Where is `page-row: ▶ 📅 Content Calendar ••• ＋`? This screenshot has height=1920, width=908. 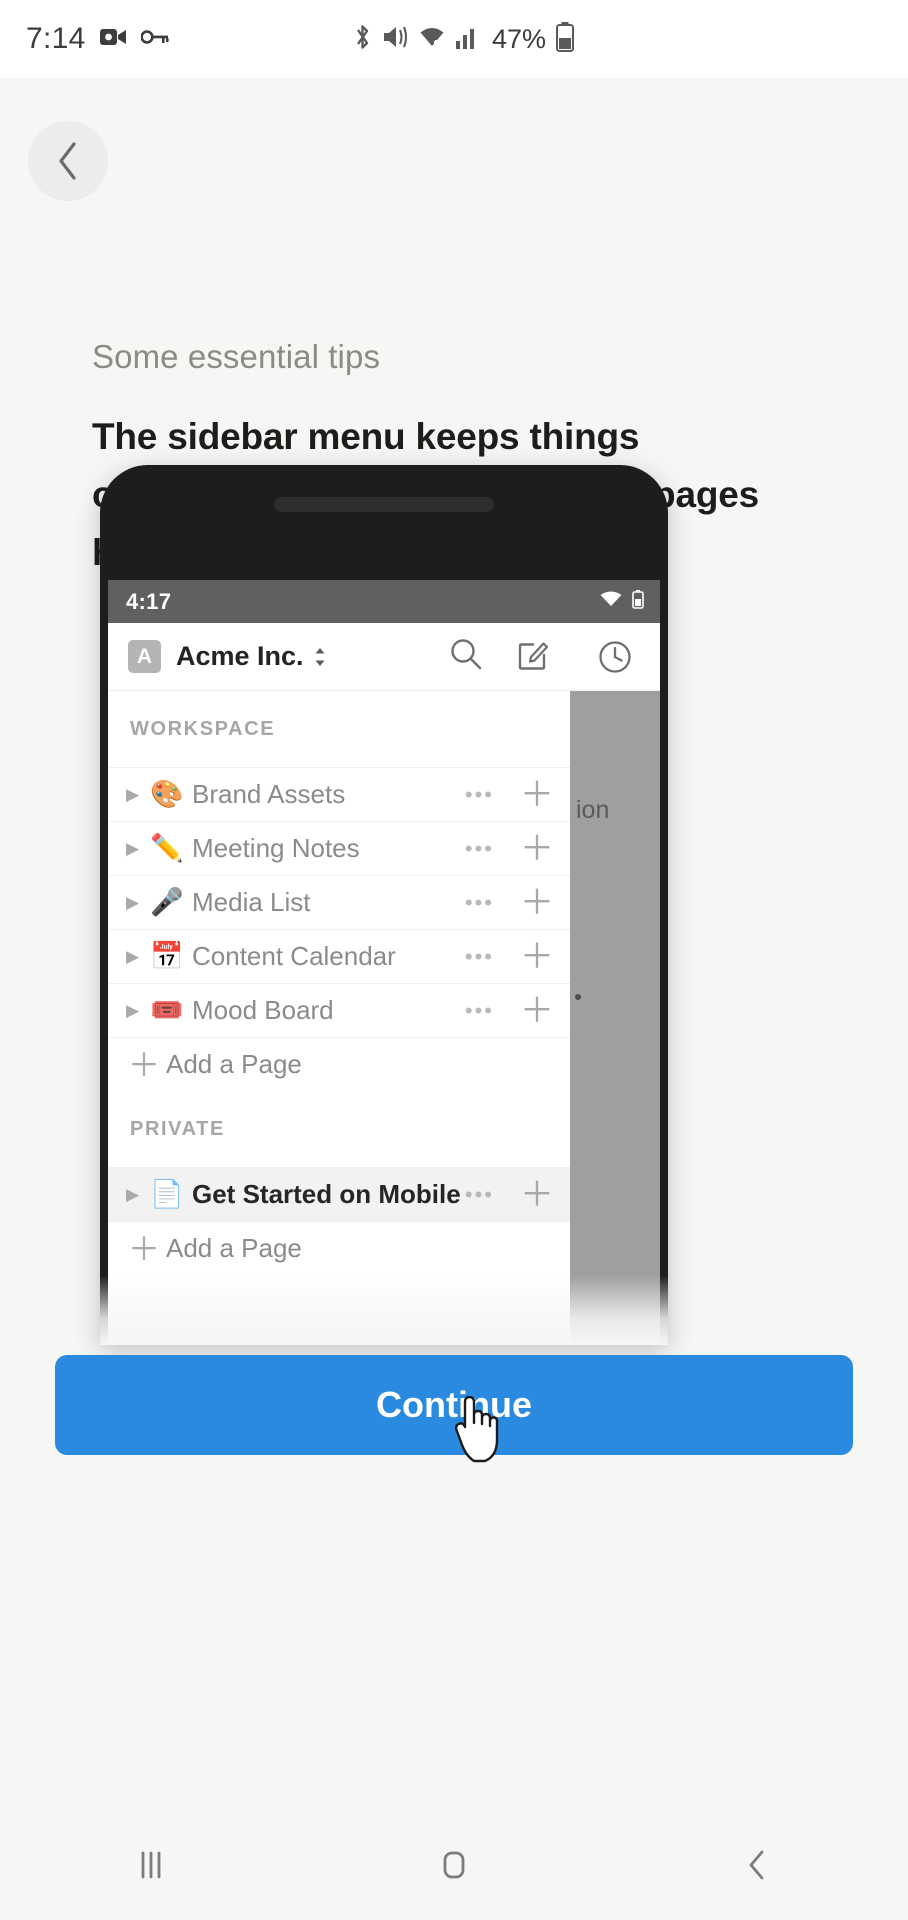
page-row: ▶ 📅 Content Calendar ••• ＋ is located at coordinates (339, 956).